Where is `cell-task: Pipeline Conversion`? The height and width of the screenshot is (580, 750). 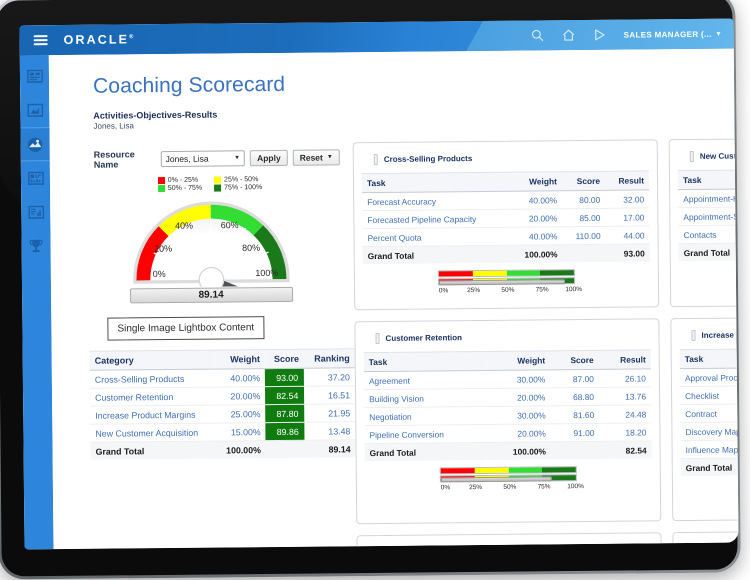 cell-task: Pipeline Conversion is located at coordinates (426, 433).